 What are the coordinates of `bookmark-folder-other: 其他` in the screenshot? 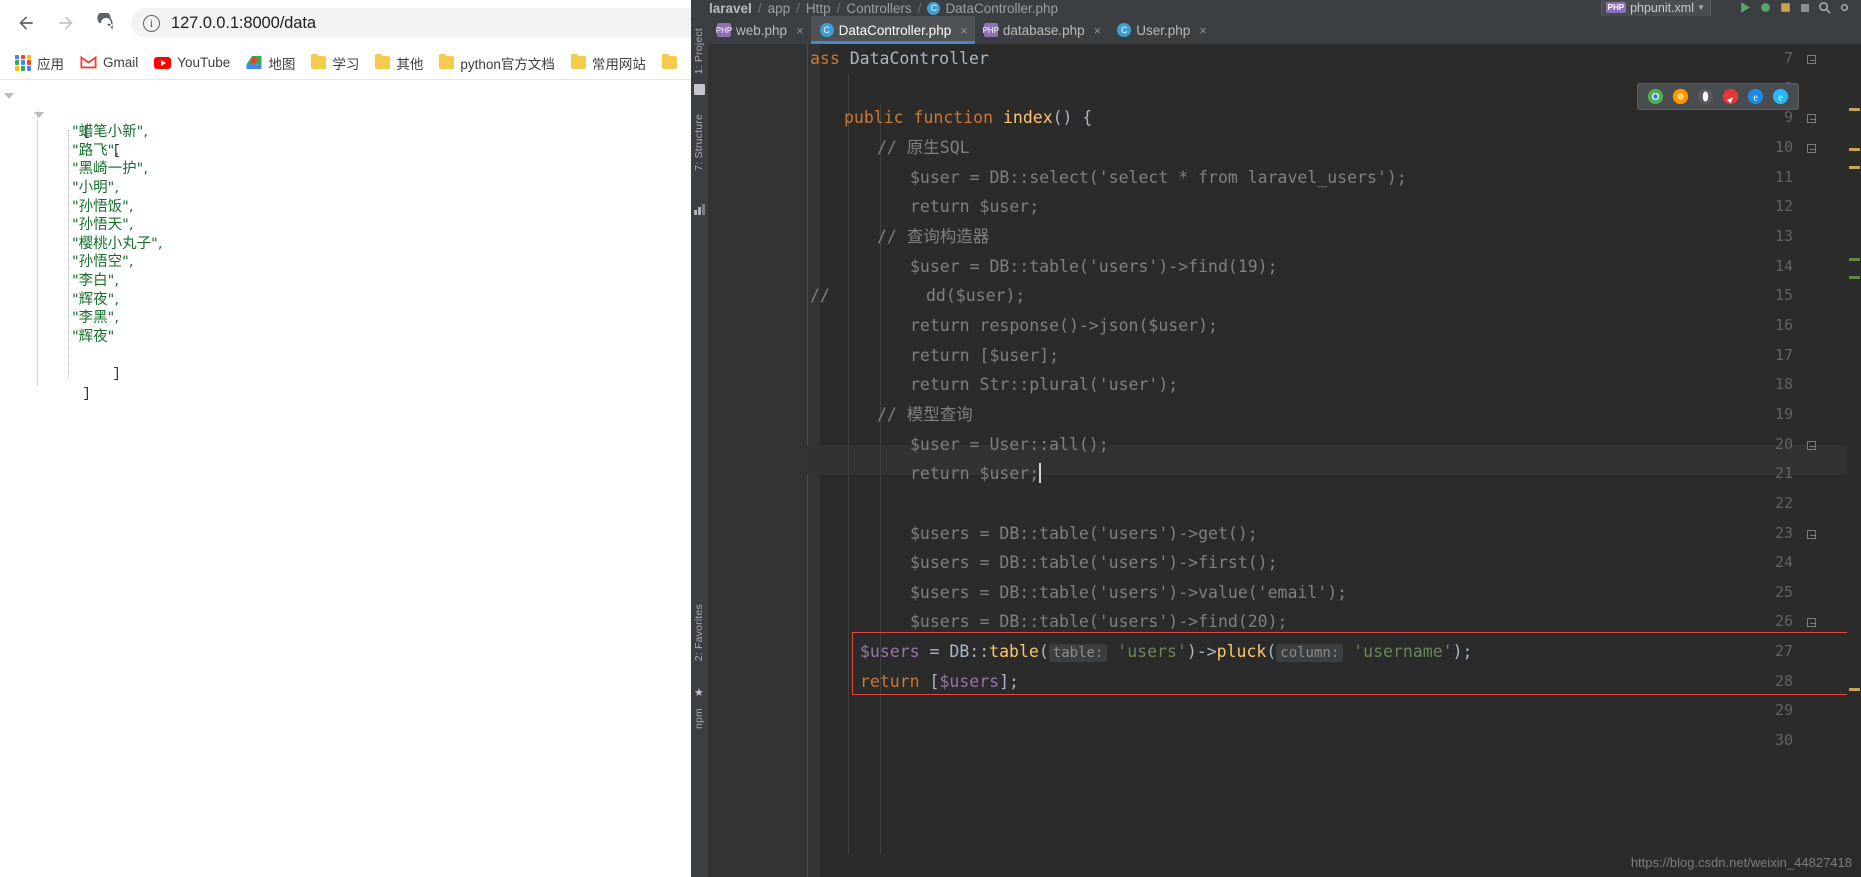 It's located at (399, 63).